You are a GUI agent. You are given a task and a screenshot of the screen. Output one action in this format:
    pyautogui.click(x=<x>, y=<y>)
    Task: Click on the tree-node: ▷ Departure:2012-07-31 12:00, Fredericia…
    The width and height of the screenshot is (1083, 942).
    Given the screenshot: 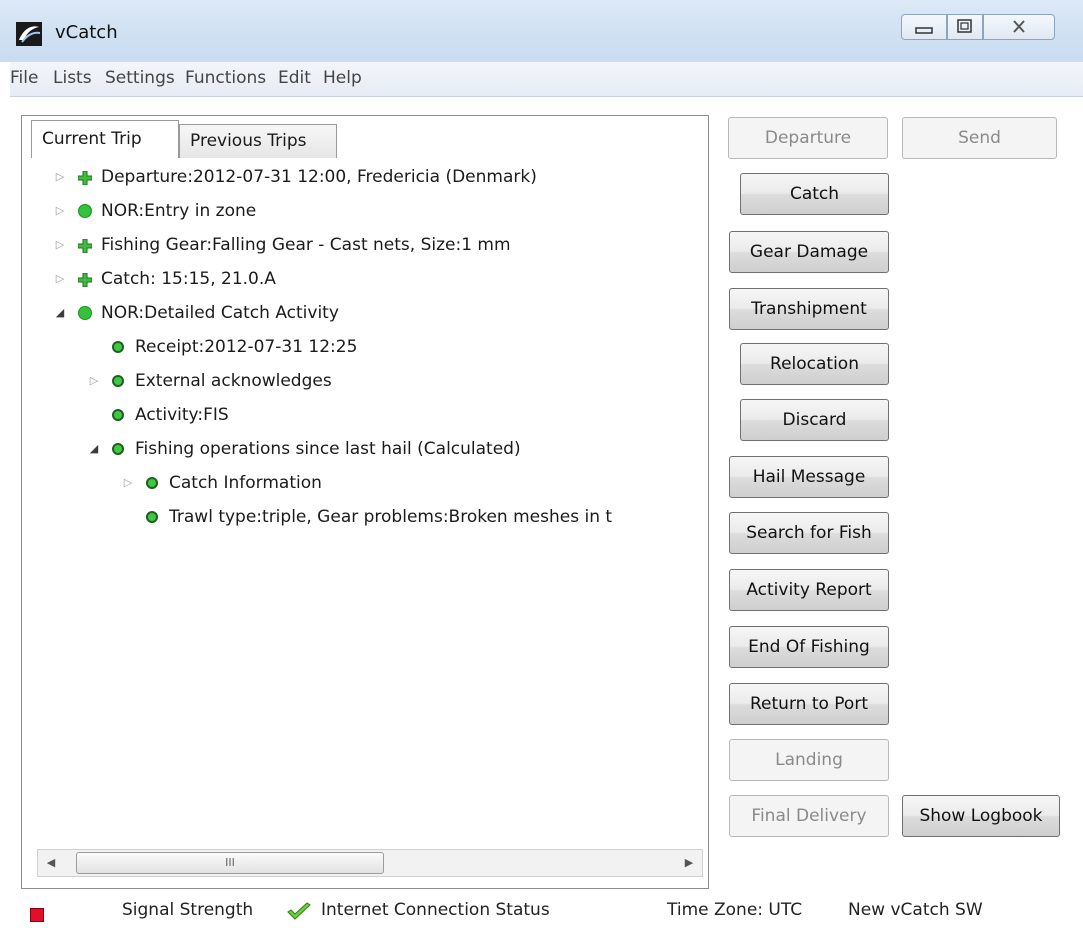 What is the action you would take?
    pyautogui.click(x=368, y=177)
    